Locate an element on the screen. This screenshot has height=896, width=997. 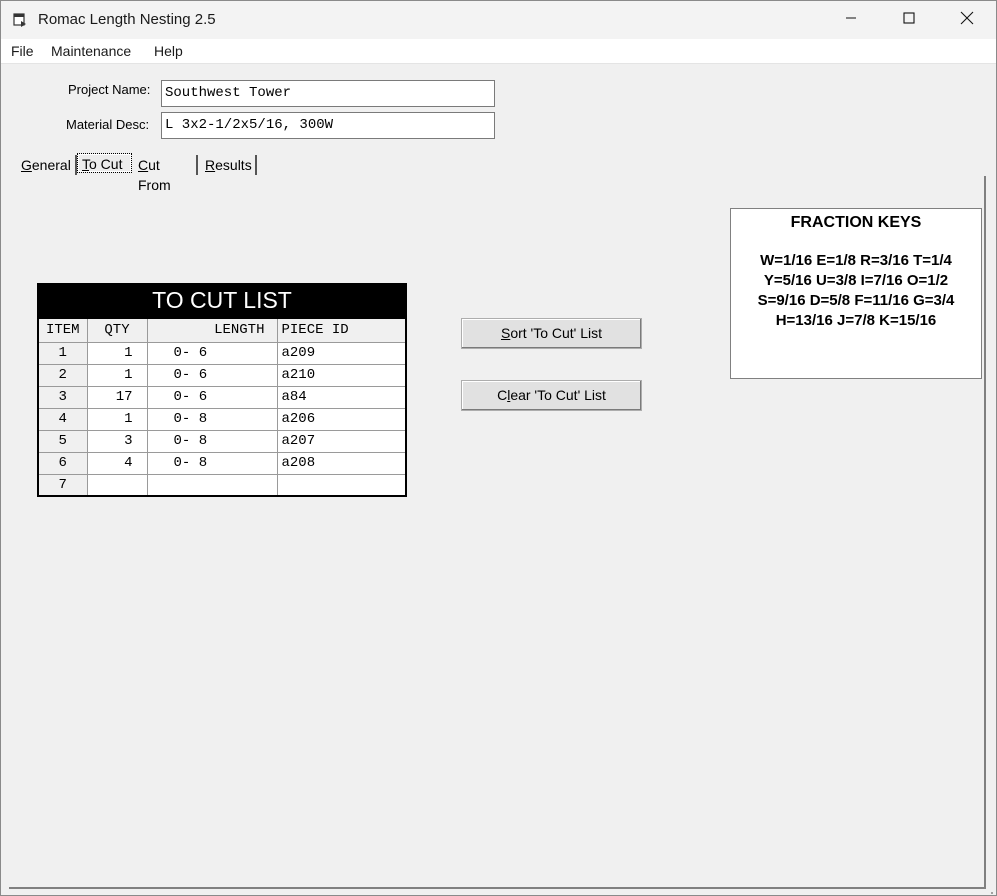
cell-piece-id: a209 is located at coordinates (341, 353).